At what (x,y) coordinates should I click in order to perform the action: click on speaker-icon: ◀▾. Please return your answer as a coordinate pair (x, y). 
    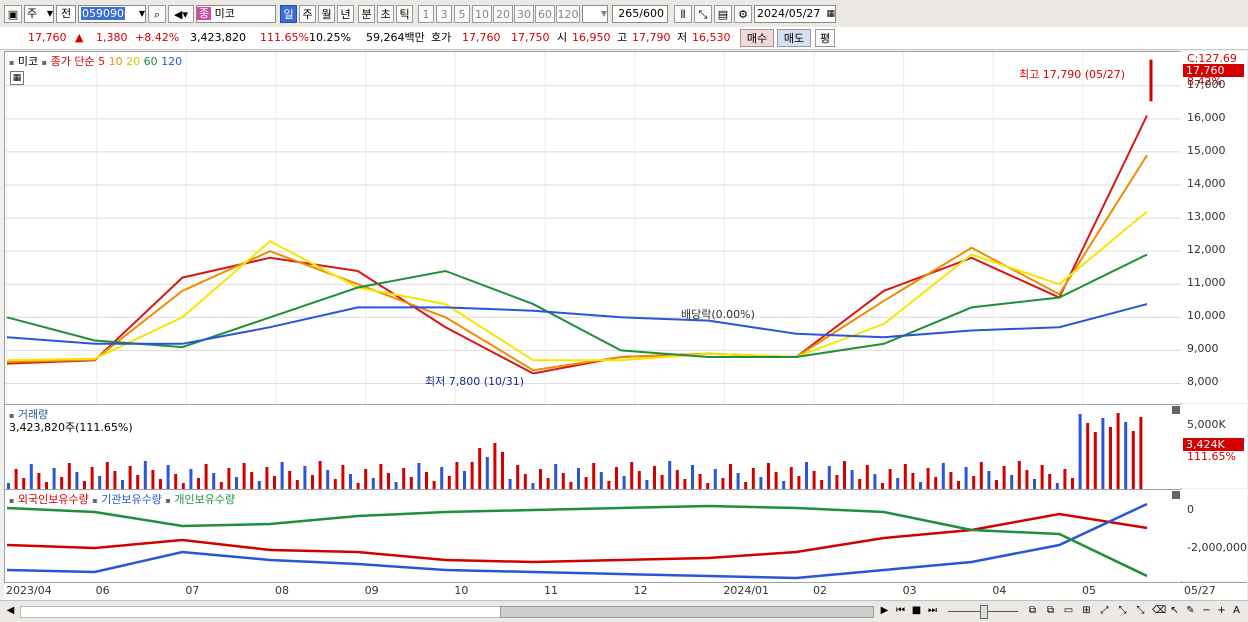
    Looking at the image, I should click on (181, 14).